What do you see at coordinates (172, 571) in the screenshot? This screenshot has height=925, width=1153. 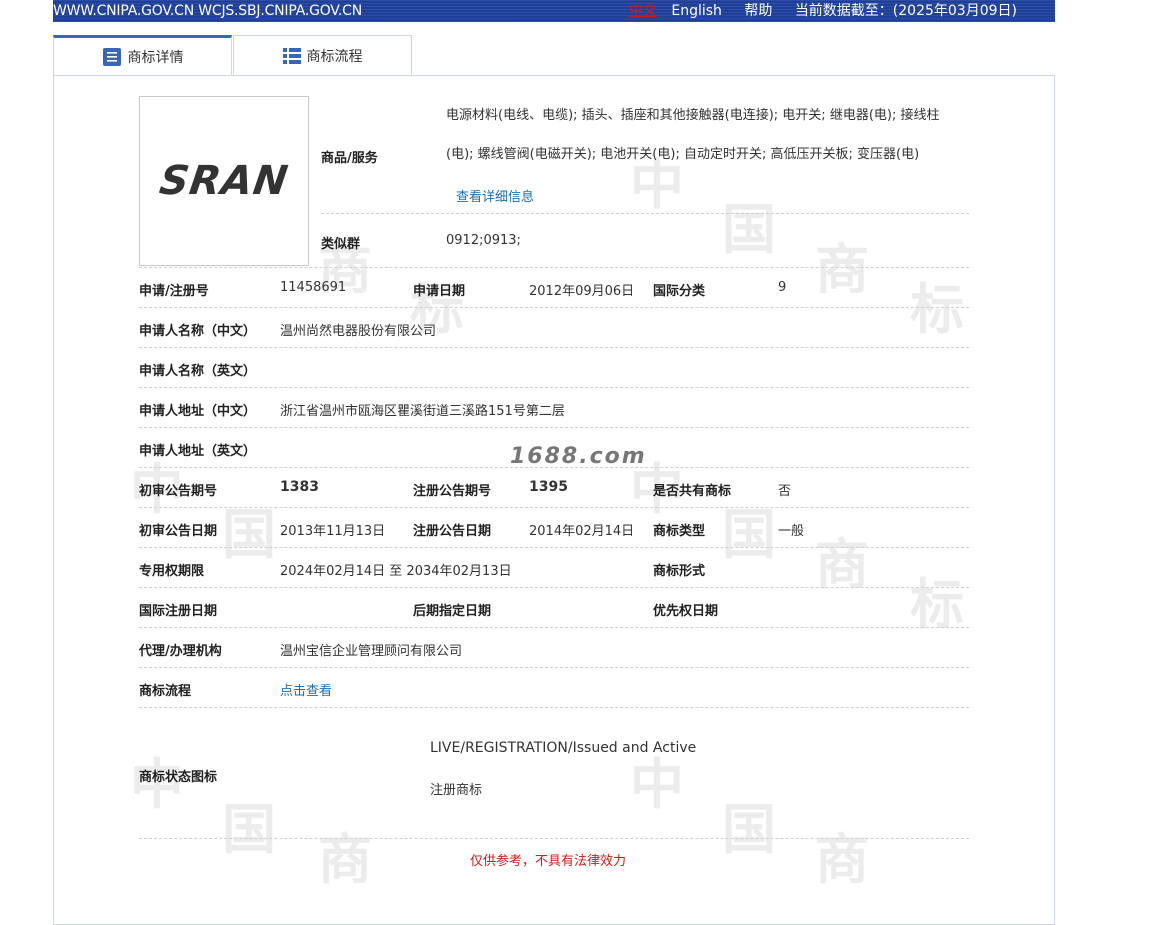 I see `exclusive-period-label: 专用权期限` at bounding box center [172, 571].